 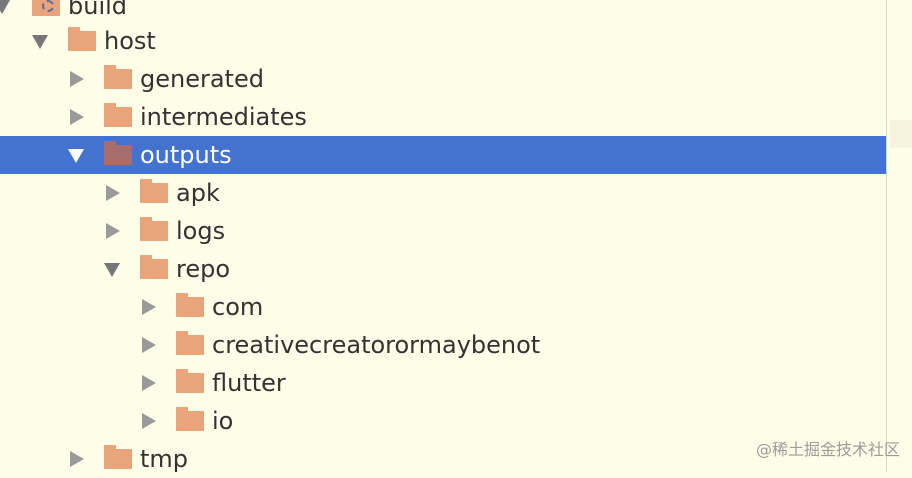 I want to click on tree-item-label: io, so click(x=223, y=421).